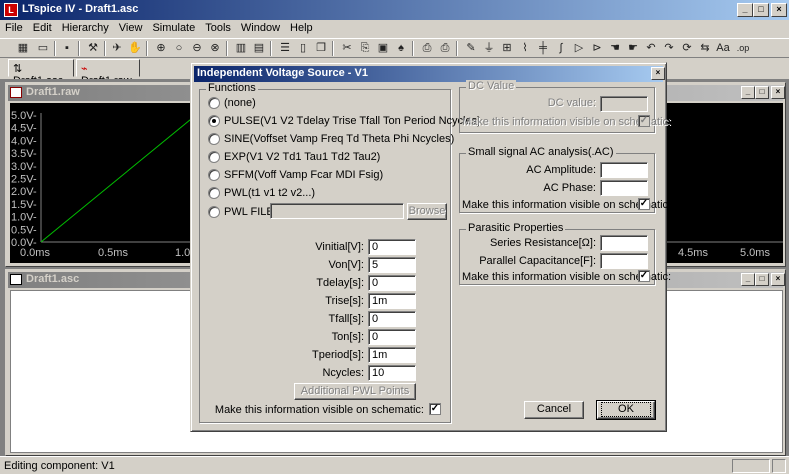 The width and height of the screenshot is (789, 474). What do you see at coordinates (489, 48) in the screenshot?
I see `ground-icon: ⏚` at bounding box center [489, 48].